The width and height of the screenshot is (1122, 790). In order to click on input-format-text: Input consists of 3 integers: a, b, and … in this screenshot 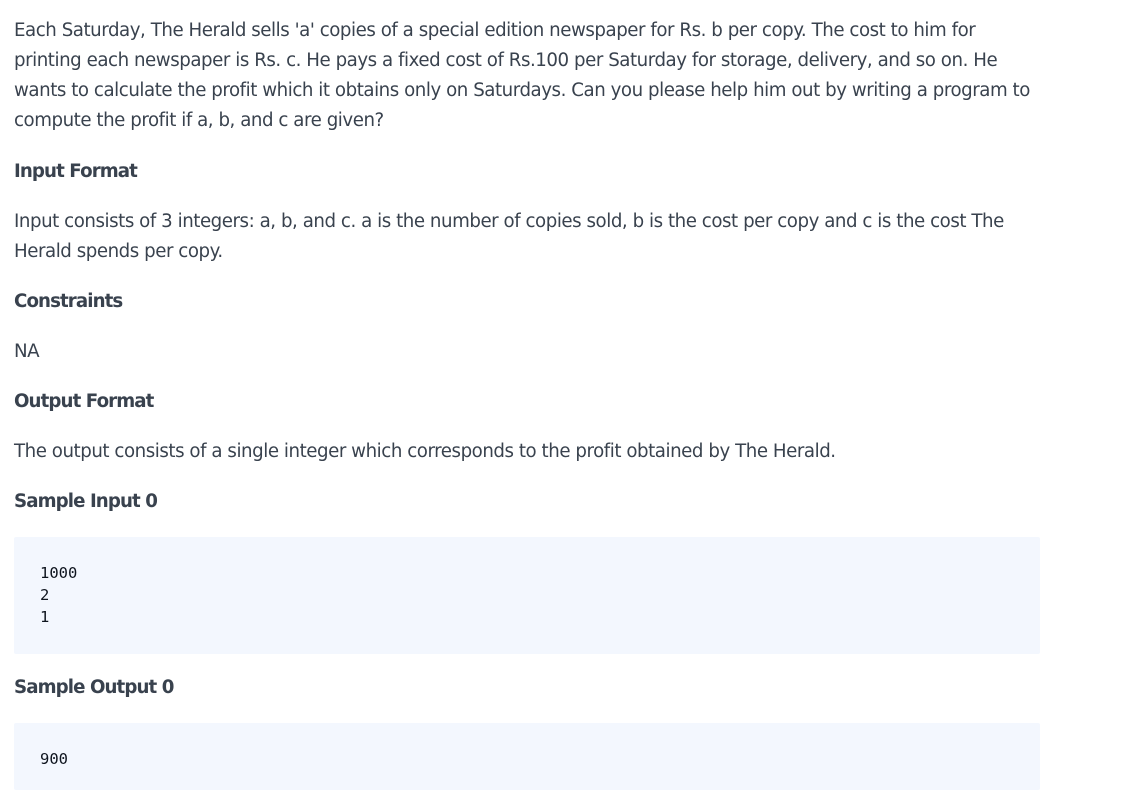, I will do `click(509, 236)`.